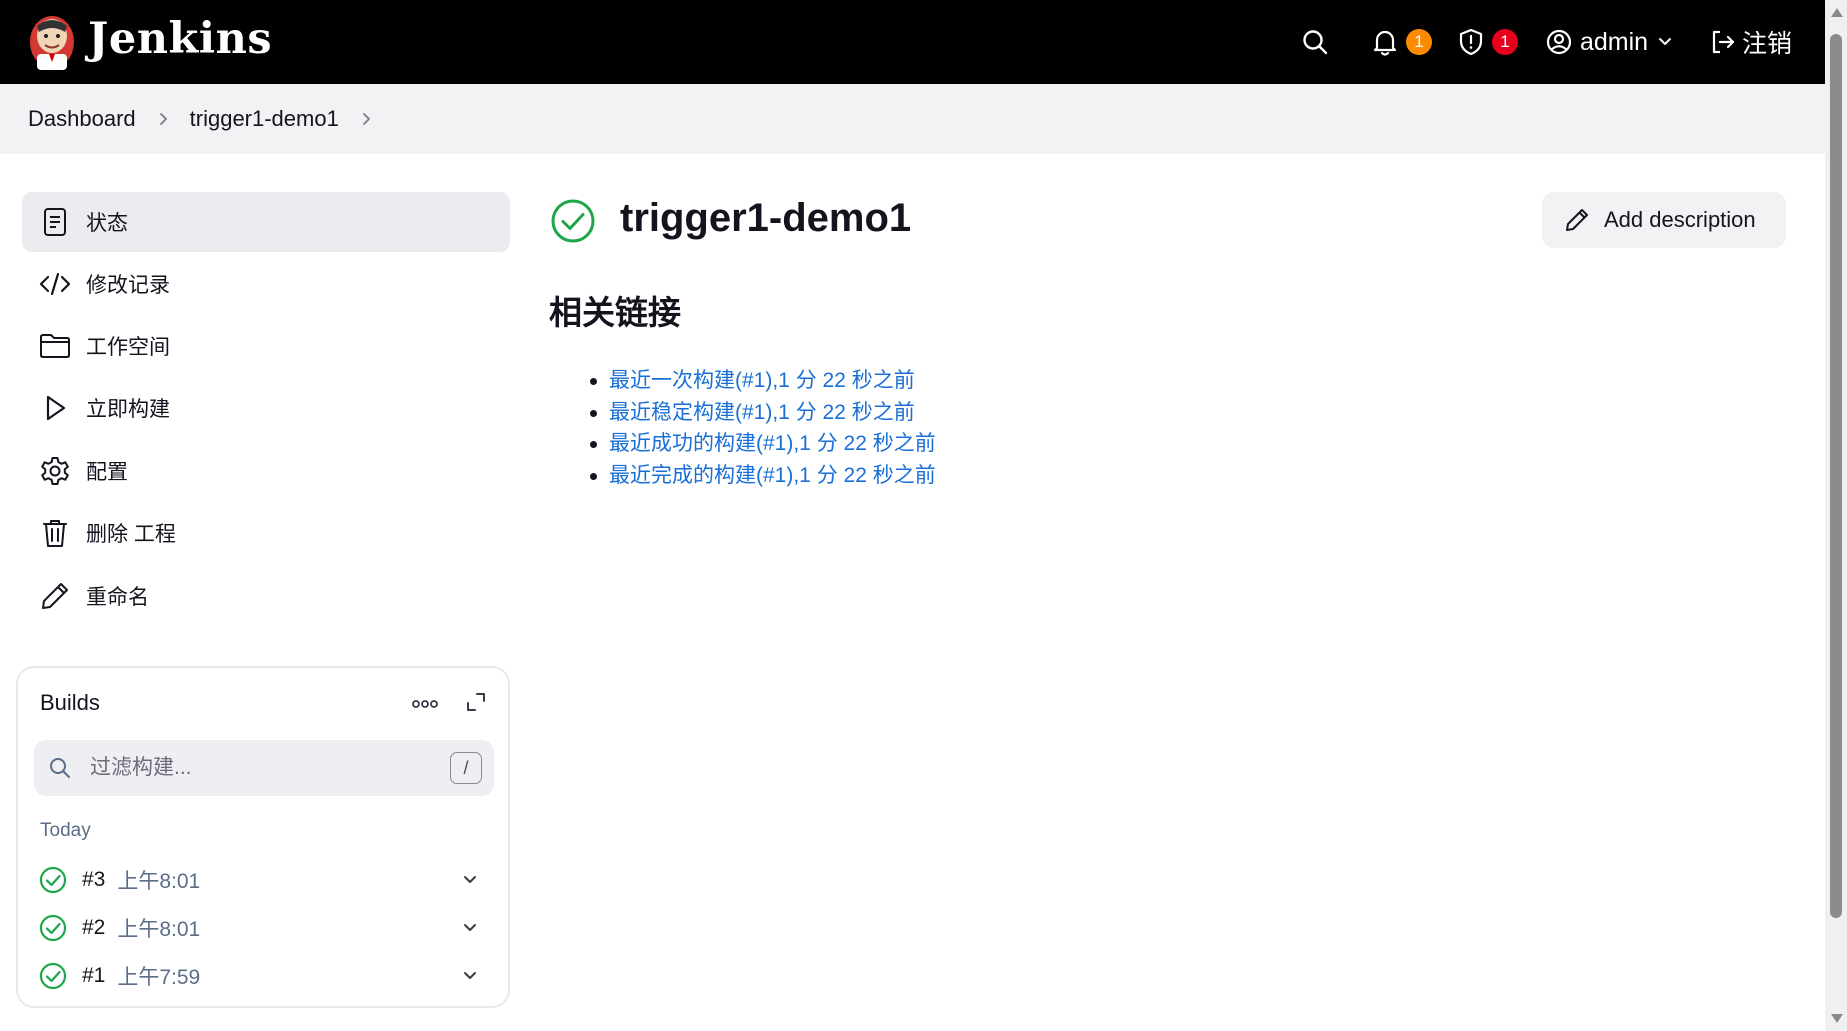 This screenshot has width=1847, height=1031. I want to click on list-item: 最近完成的构建(#1),1 分 22 秒之前, so click(763, 476).